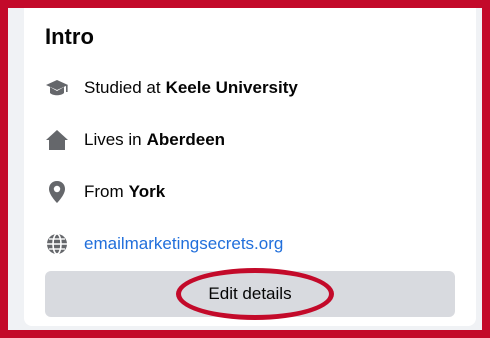  I want to click on edit-details-label: Edit details, so click(250, 293).